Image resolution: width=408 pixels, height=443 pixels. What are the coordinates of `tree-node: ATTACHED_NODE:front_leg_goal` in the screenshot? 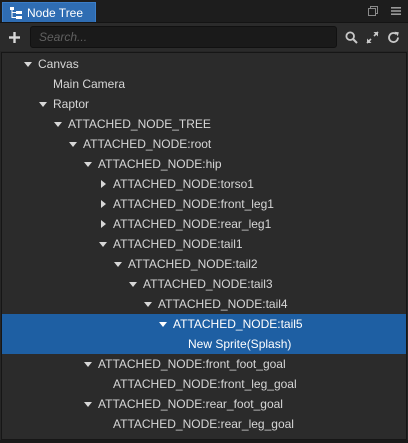 It's located at (204, 384).